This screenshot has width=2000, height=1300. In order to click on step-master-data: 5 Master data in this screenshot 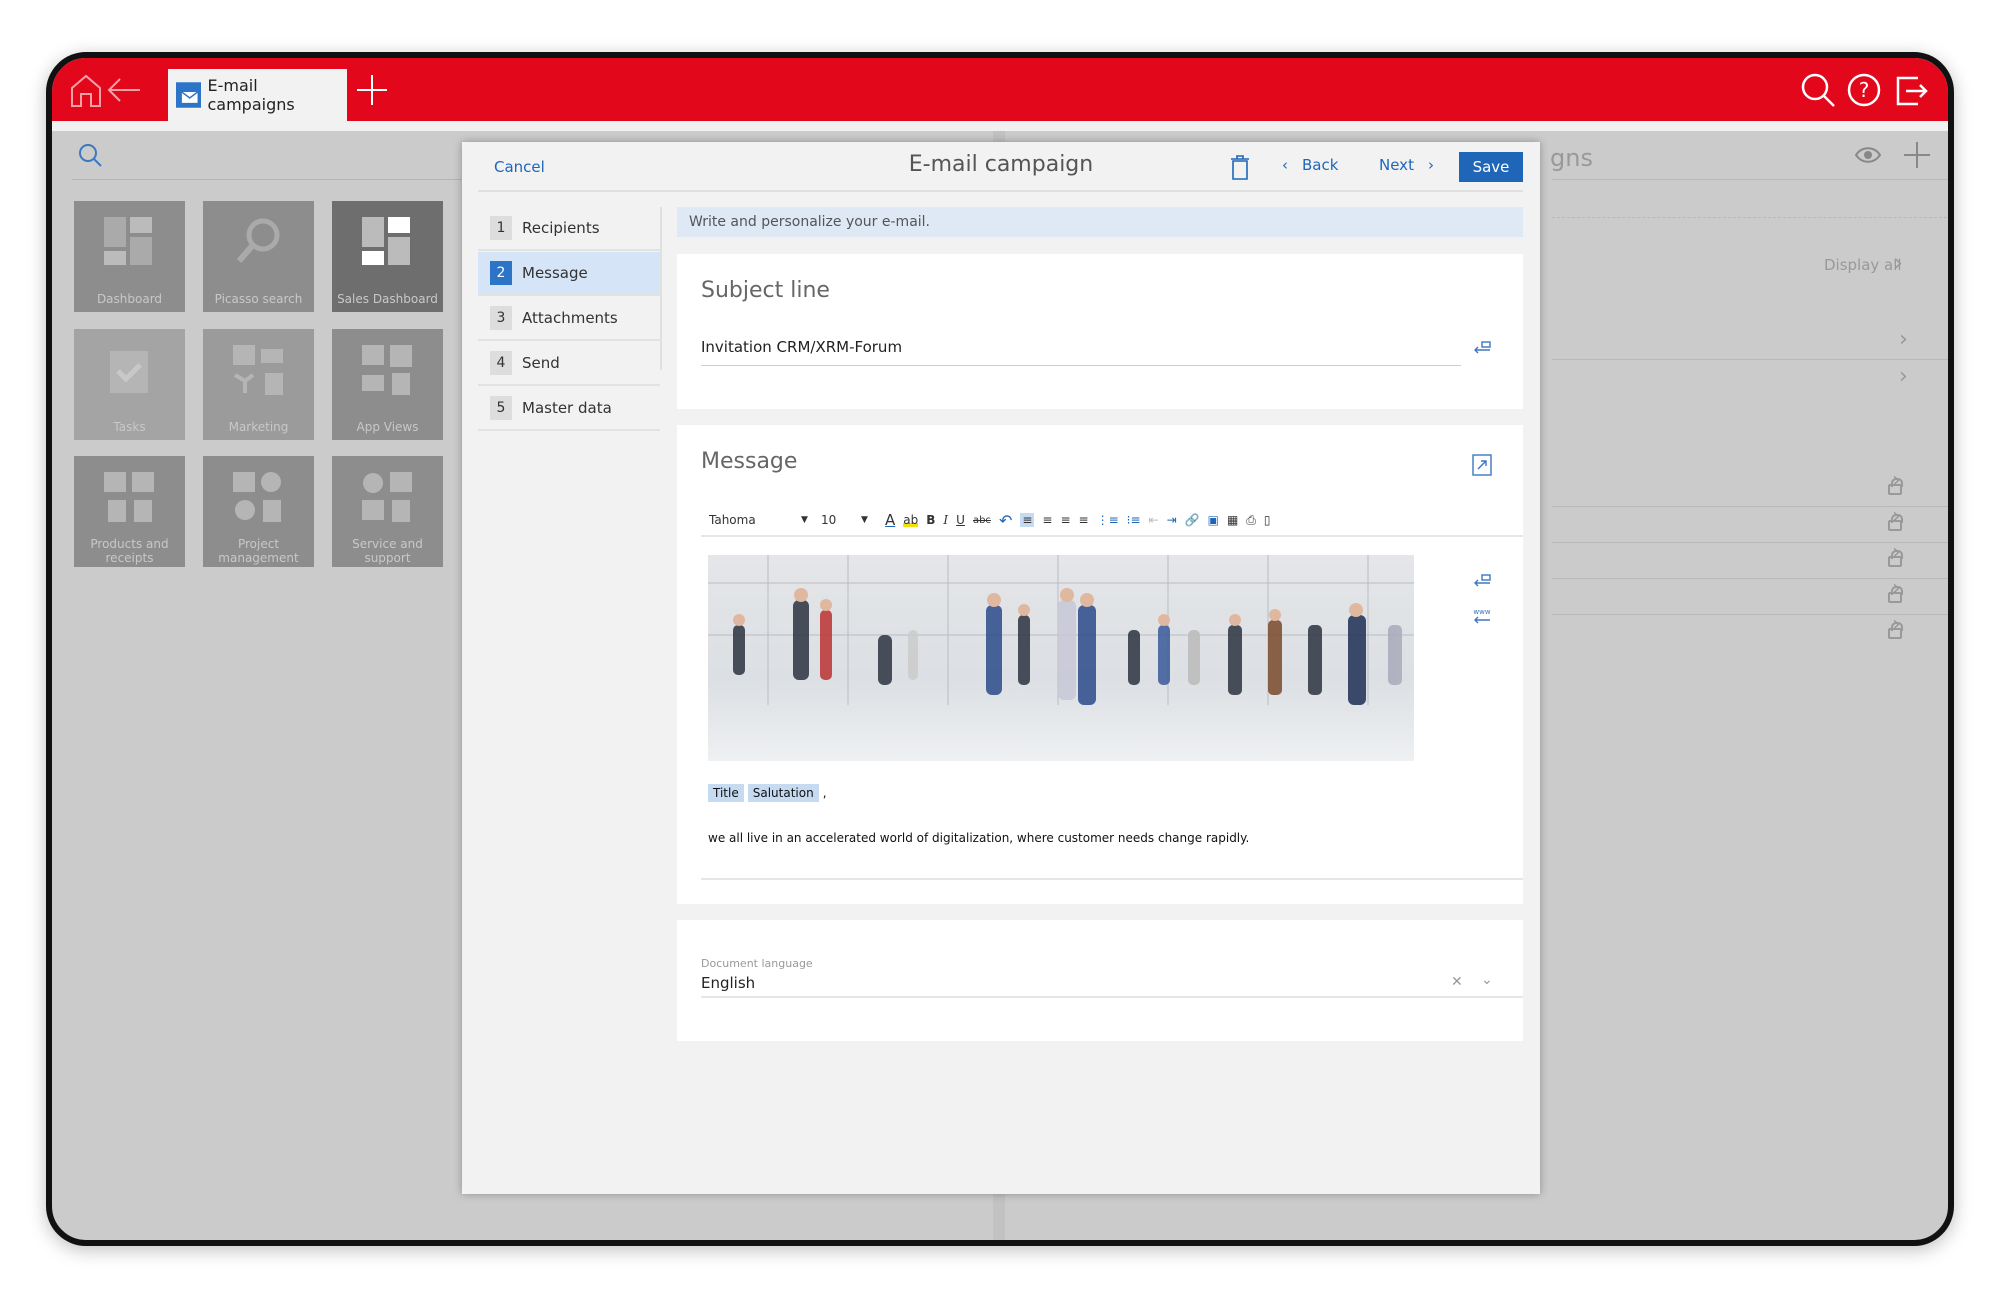, I will do `click(569, 409)`.